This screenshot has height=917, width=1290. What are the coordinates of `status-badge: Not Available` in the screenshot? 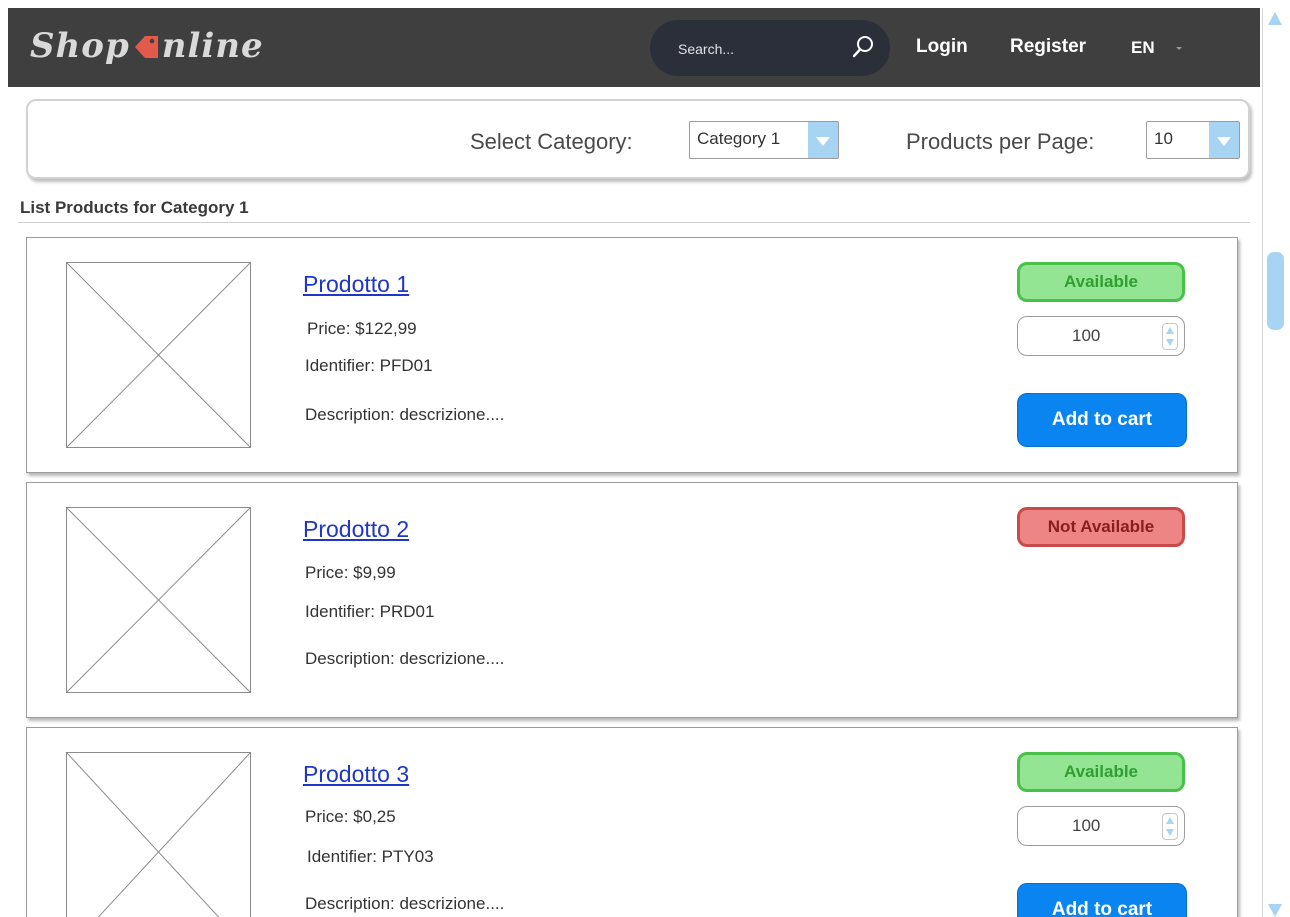 It's located at (1101, 527).